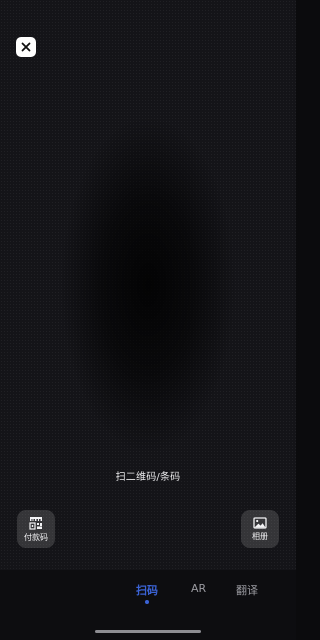 This screenshot has height=640, width=320. I want to click on tab-ar: AR, so click(198, 588).